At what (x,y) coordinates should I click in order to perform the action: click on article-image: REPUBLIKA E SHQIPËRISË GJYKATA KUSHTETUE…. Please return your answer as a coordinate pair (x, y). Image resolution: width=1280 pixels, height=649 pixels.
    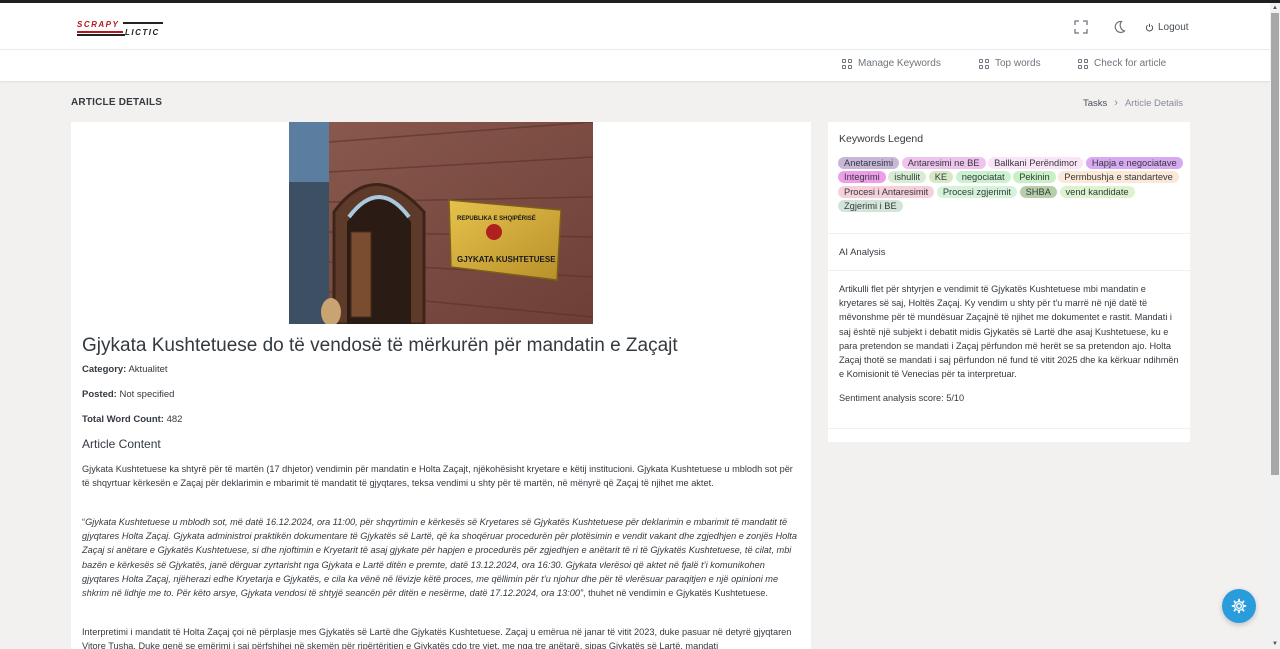
    Looking at the image, I should click on (441, 223).